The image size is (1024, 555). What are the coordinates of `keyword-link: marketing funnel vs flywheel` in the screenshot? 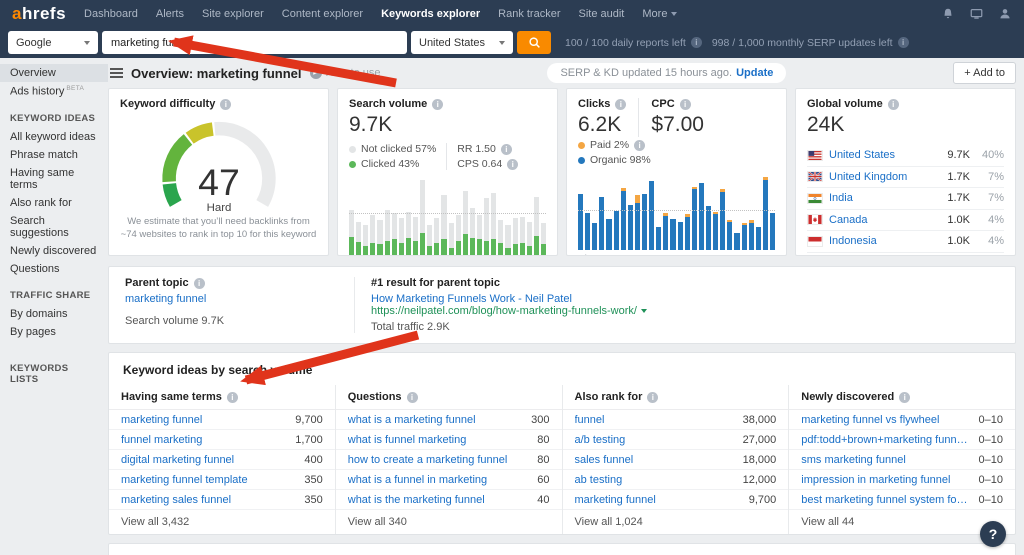 It's located at (870, 420).